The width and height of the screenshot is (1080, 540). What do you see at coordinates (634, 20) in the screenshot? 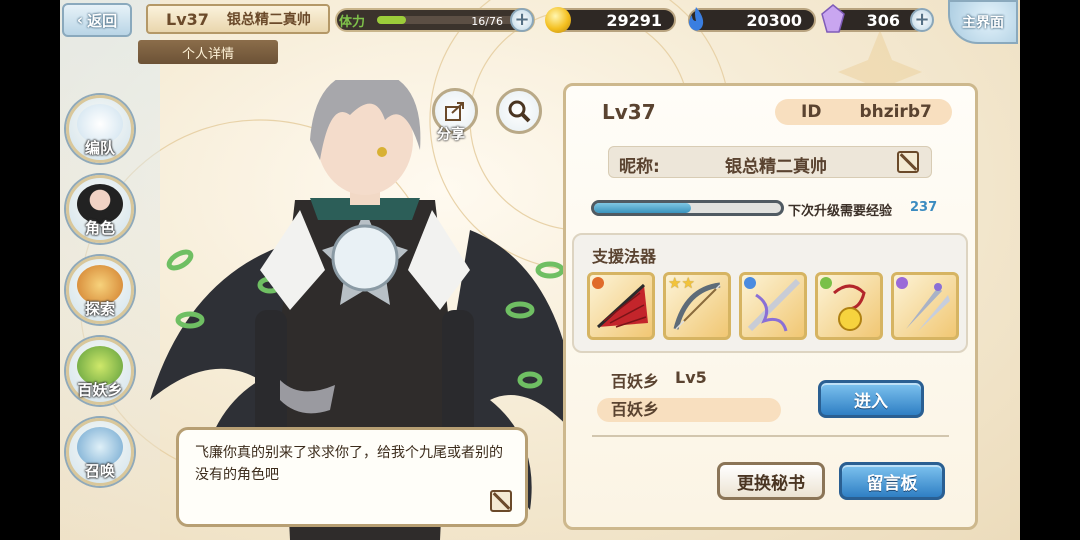
I see `gold-value: 29291` at bounding box center [634, 20].